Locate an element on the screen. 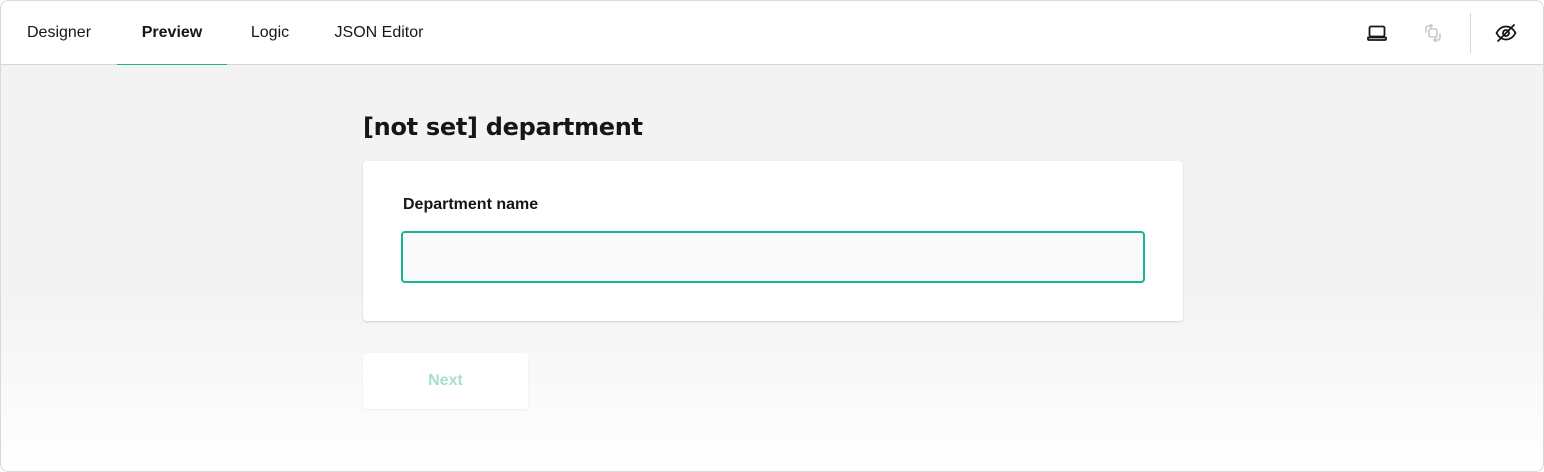  orientation-icon is located at coordinates (1433, 33).